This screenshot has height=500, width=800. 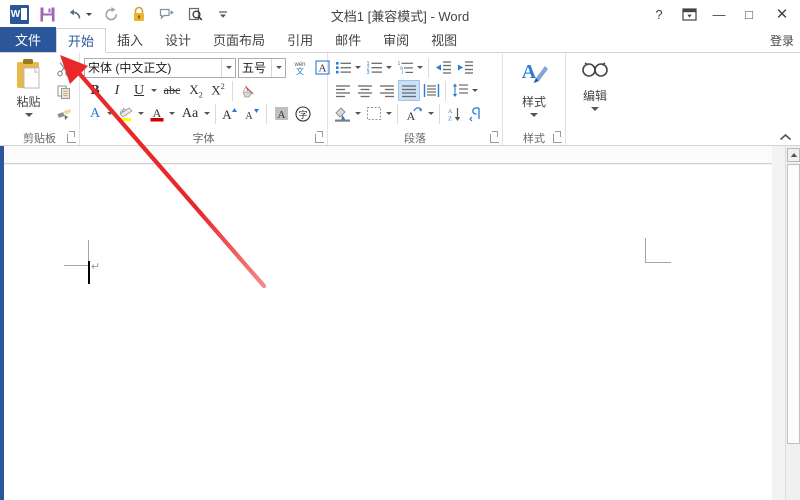 What do you see at coordinates (39, 138) in the screenshot?
I see `clipboard-group-label: 剪贴板` at bounding box center [39, 138].